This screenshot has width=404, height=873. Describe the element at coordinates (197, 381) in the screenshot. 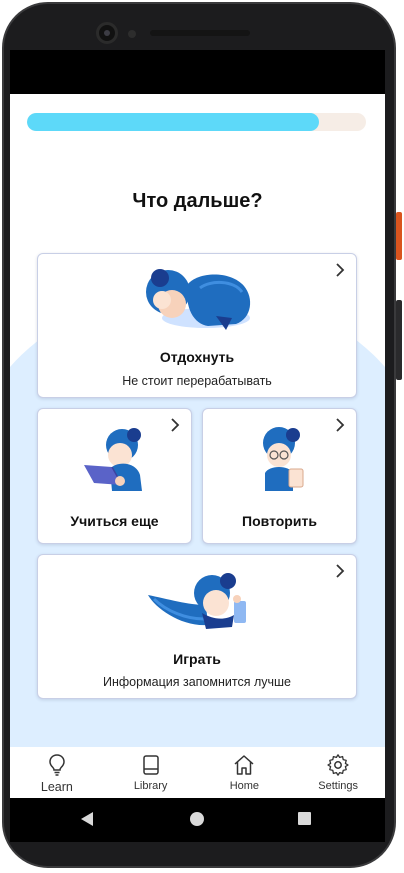

I see `rest-card-subtitle: Не стоит перерабатывать` at that location.